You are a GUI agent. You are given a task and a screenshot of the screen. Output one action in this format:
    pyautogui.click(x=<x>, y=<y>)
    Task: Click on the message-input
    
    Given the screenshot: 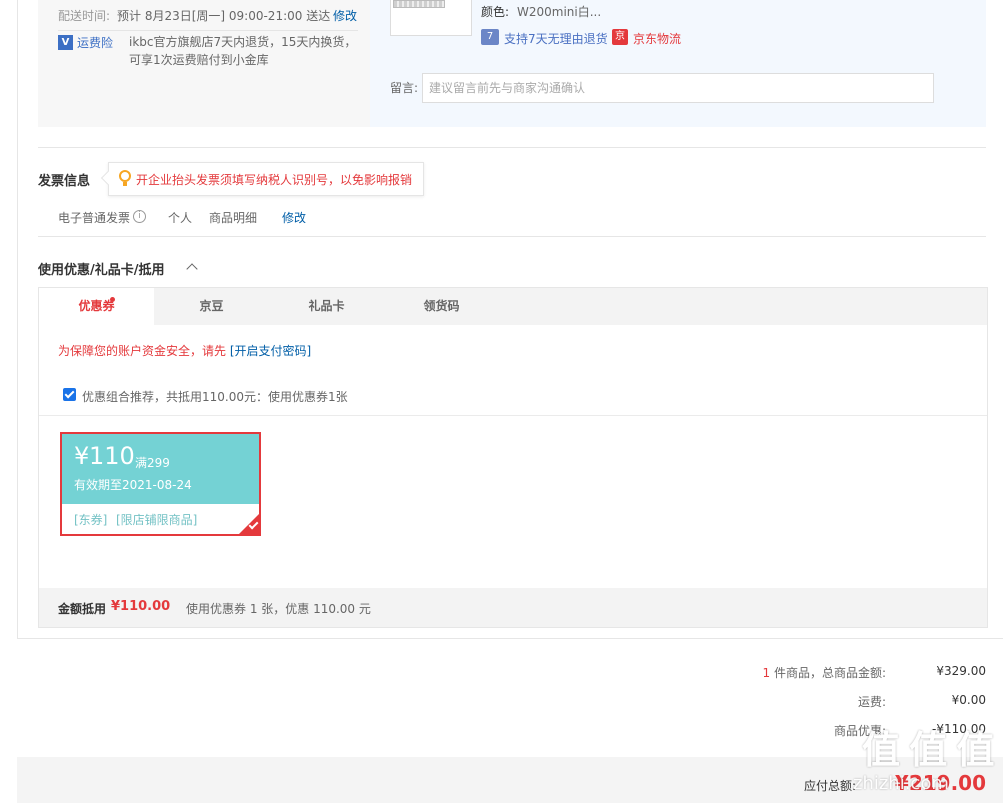 What is the action you would take?
    pyautogui.click(x=678, y=88)
    